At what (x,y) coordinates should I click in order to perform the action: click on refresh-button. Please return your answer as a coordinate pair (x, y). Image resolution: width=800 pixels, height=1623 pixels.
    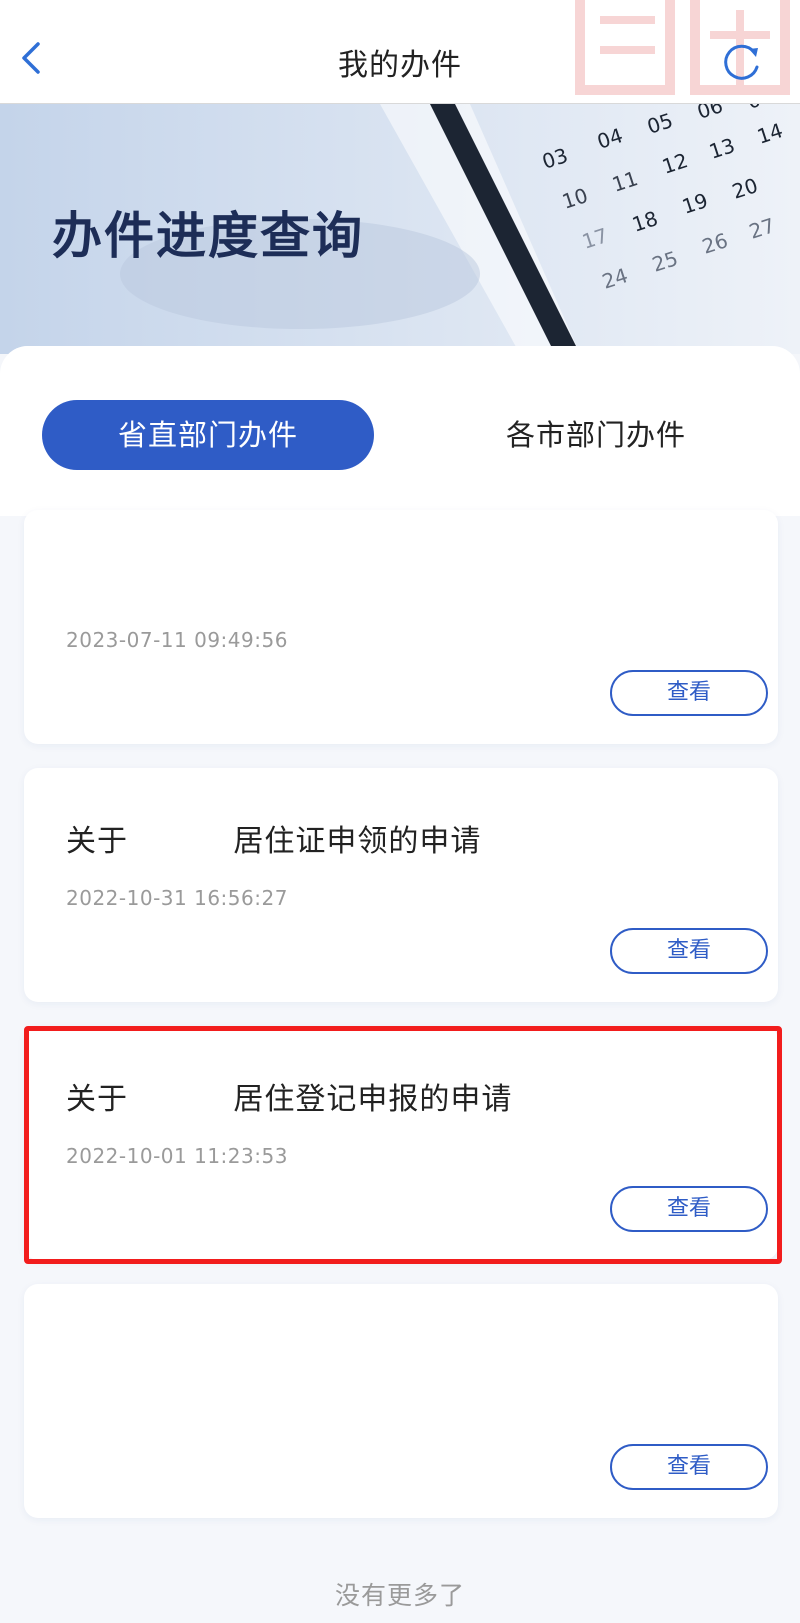
    Looking at the image, I should click on (741, 63).